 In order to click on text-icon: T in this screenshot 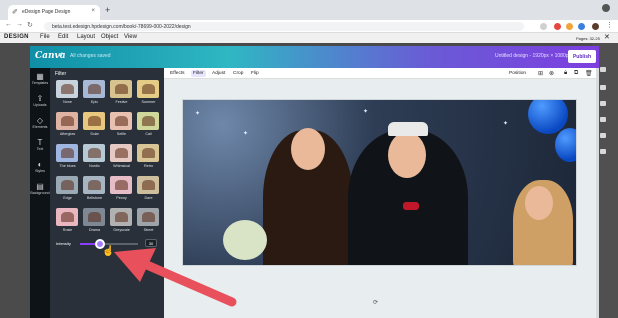, I will do `click(40, 142)`.